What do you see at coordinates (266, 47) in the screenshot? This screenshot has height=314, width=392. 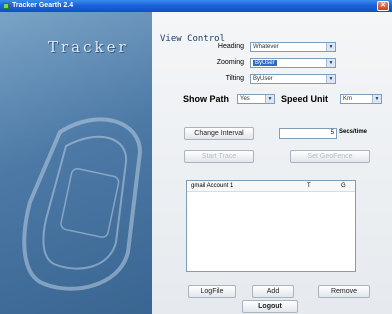 I see `heading-value: Whatever` at bounding box center [266, 47].